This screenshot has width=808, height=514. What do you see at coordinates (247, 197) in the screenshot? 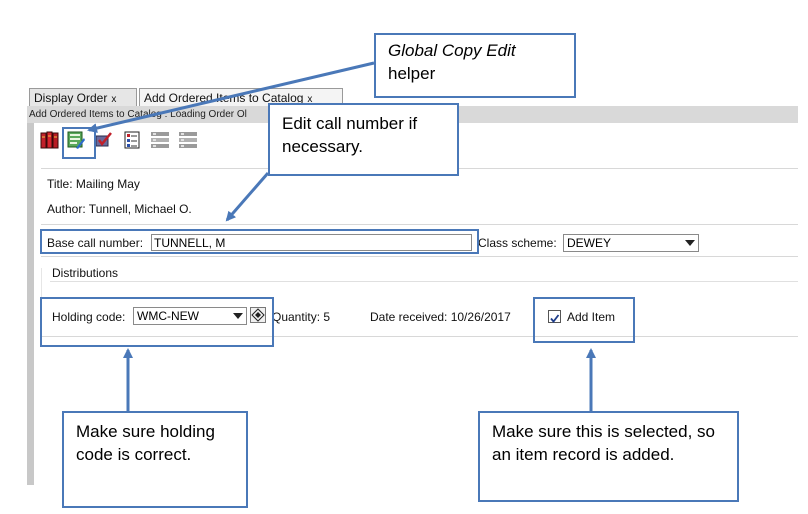
I see `arrow-to-call-number` at bounding box center [247, 197].